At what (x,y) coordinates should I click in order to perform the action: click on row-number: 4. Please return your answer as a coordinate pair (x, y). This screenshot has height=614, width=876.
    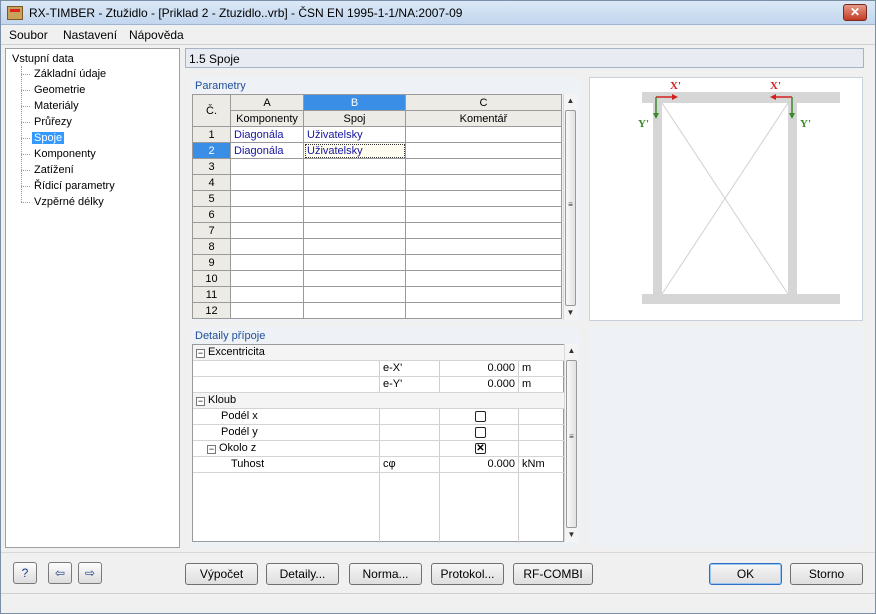
    Looking at the image, I should click on (211, 182).